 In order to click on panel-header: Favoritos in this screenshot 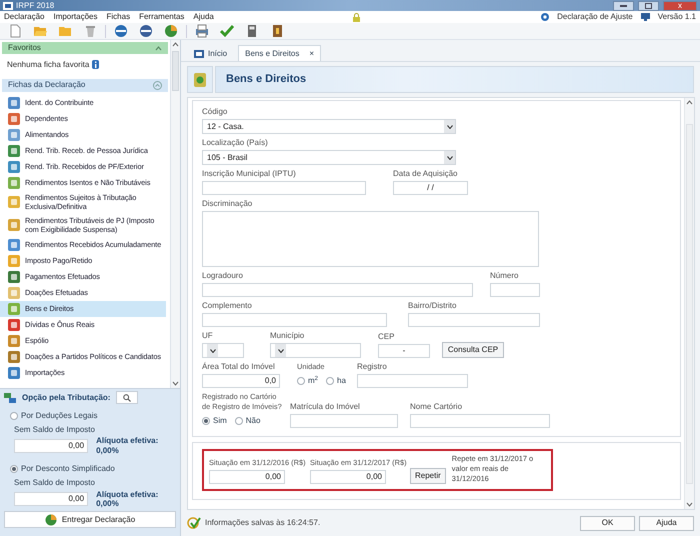, I will do `click(85, 48)`.